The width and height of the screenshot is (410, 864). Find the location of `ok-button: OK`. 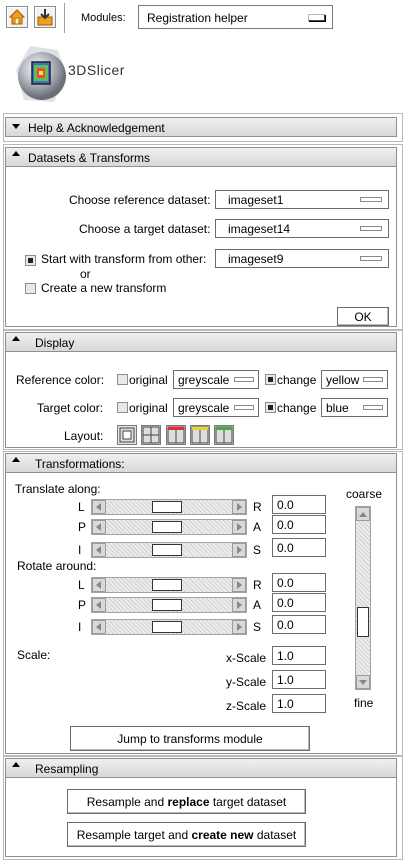

ok-button: OK is located at coordinates (363, 316).